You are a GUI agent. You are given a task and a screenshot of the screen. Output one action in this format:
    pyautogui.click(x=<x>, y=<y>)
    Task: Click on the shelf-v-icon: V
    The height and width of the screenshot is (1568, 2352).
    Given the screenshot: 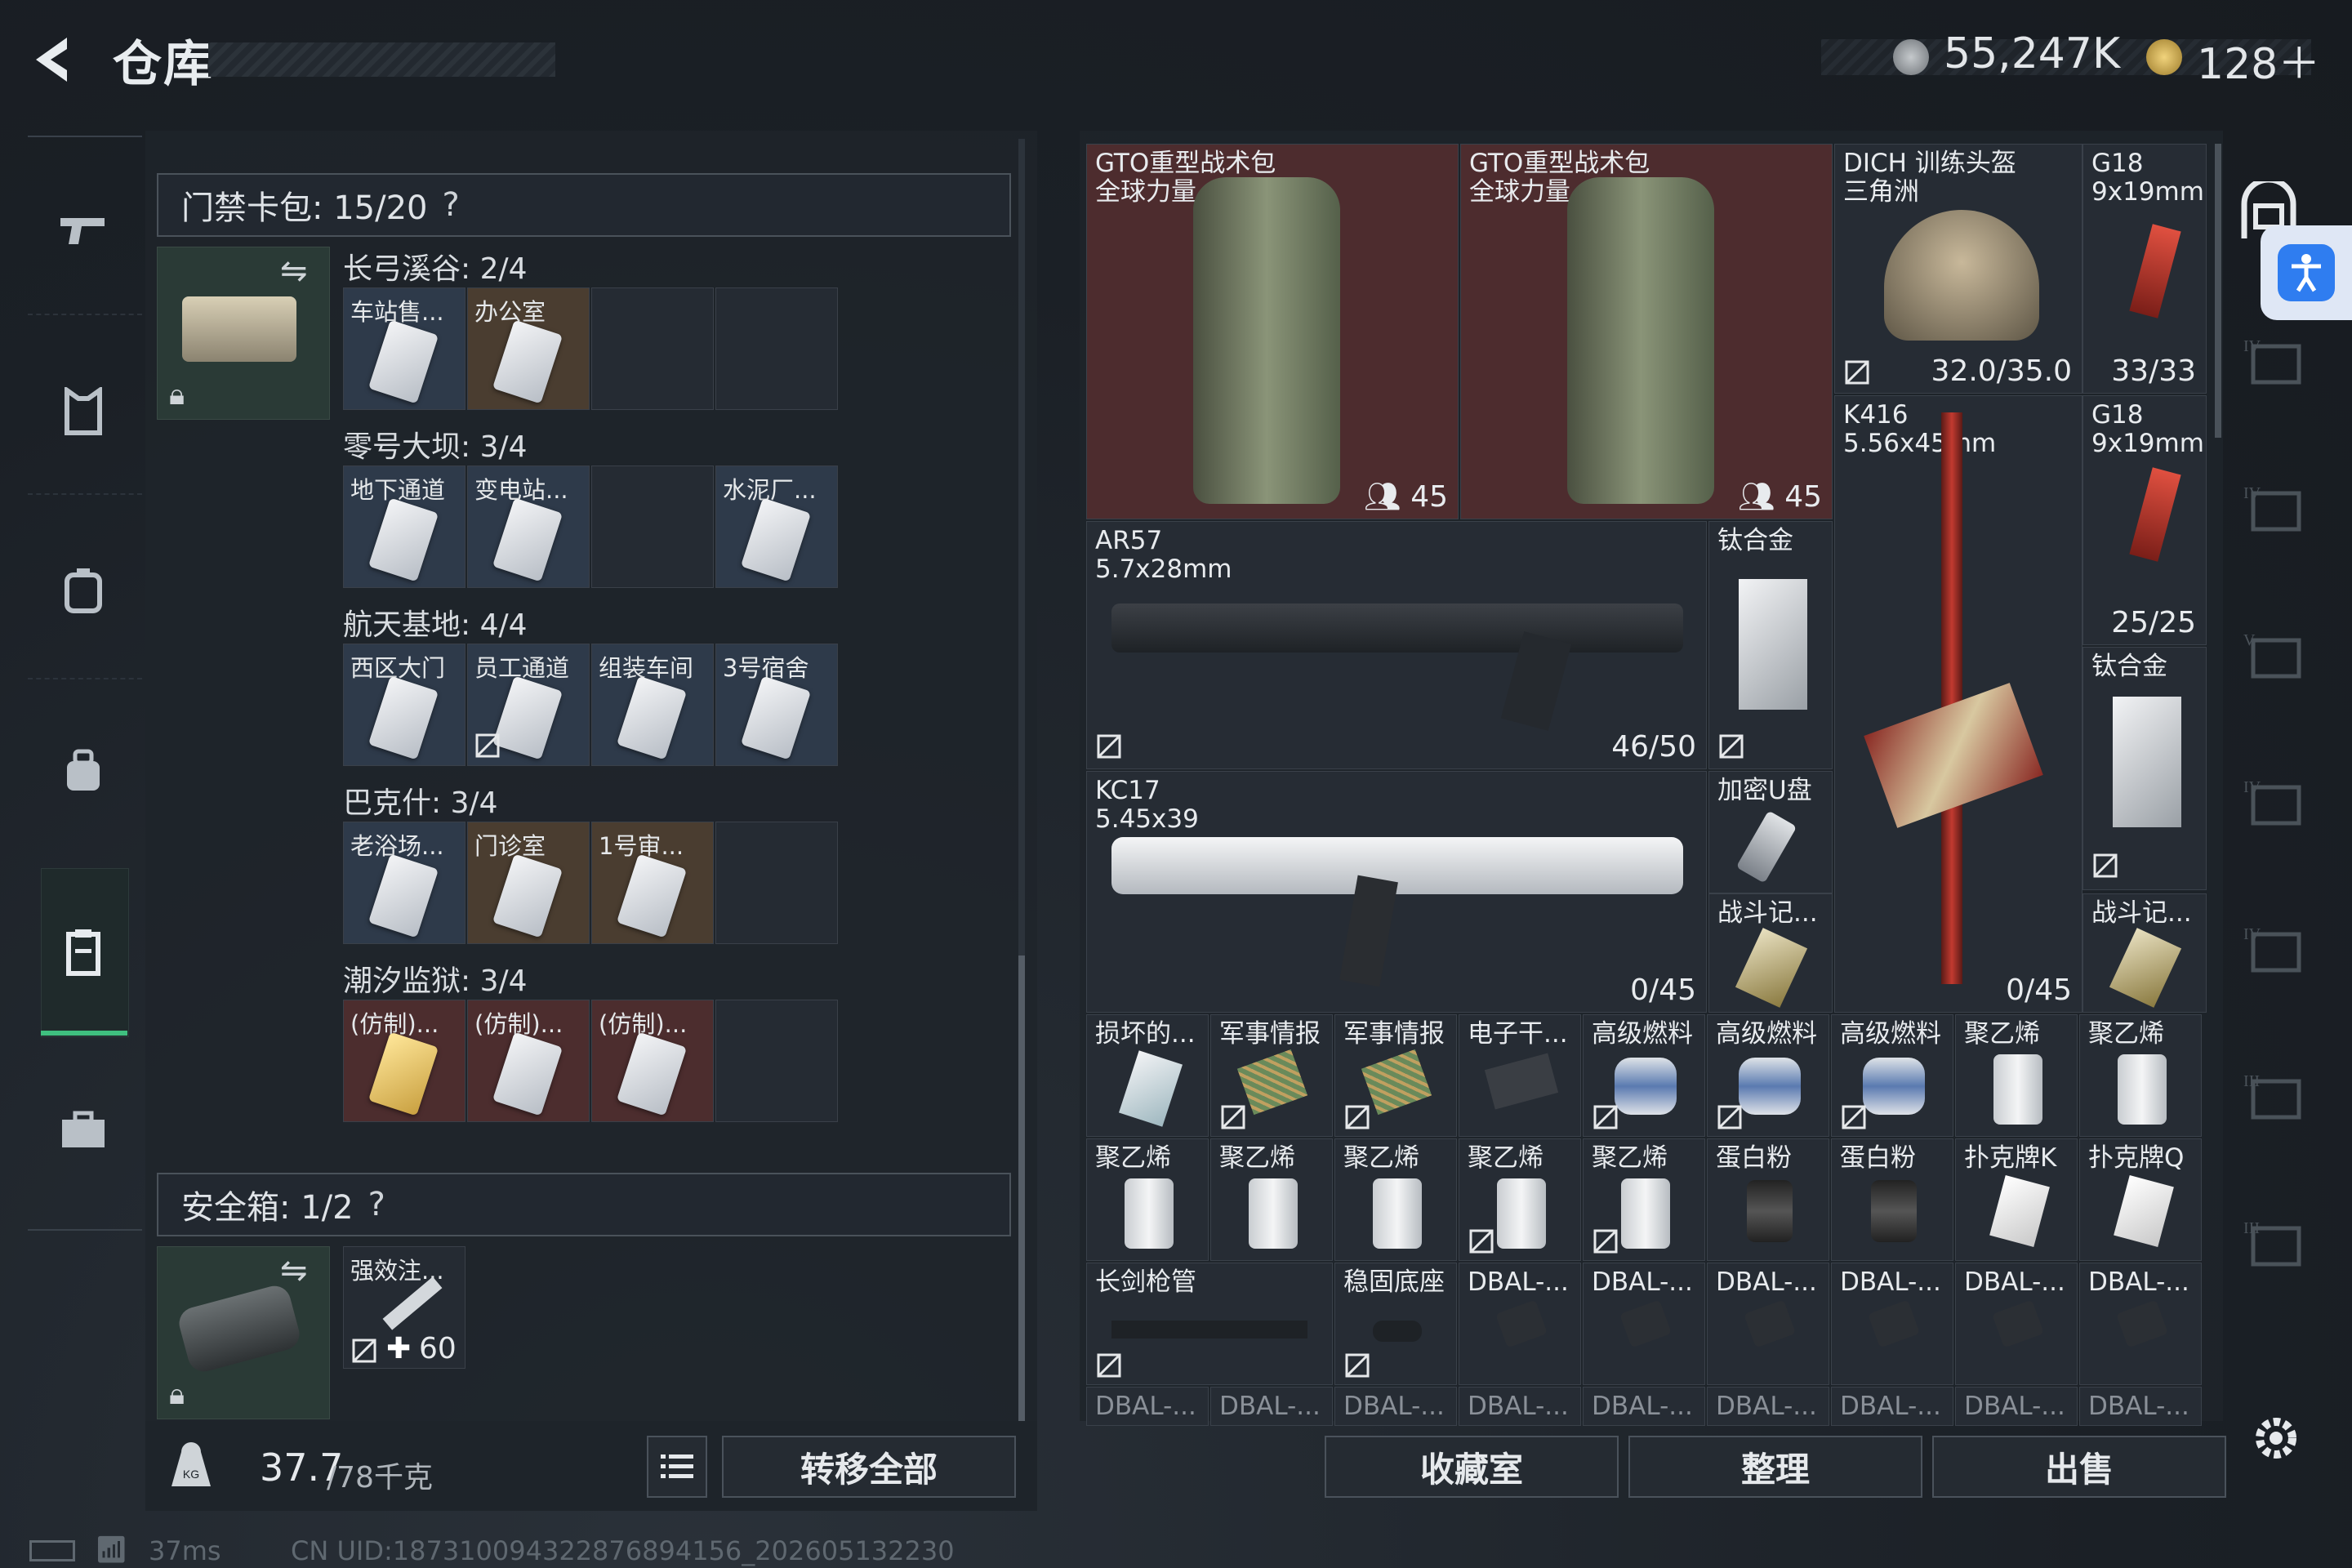 What is the action you would take?
    pyautogui.click(x=2274, y=657)
    